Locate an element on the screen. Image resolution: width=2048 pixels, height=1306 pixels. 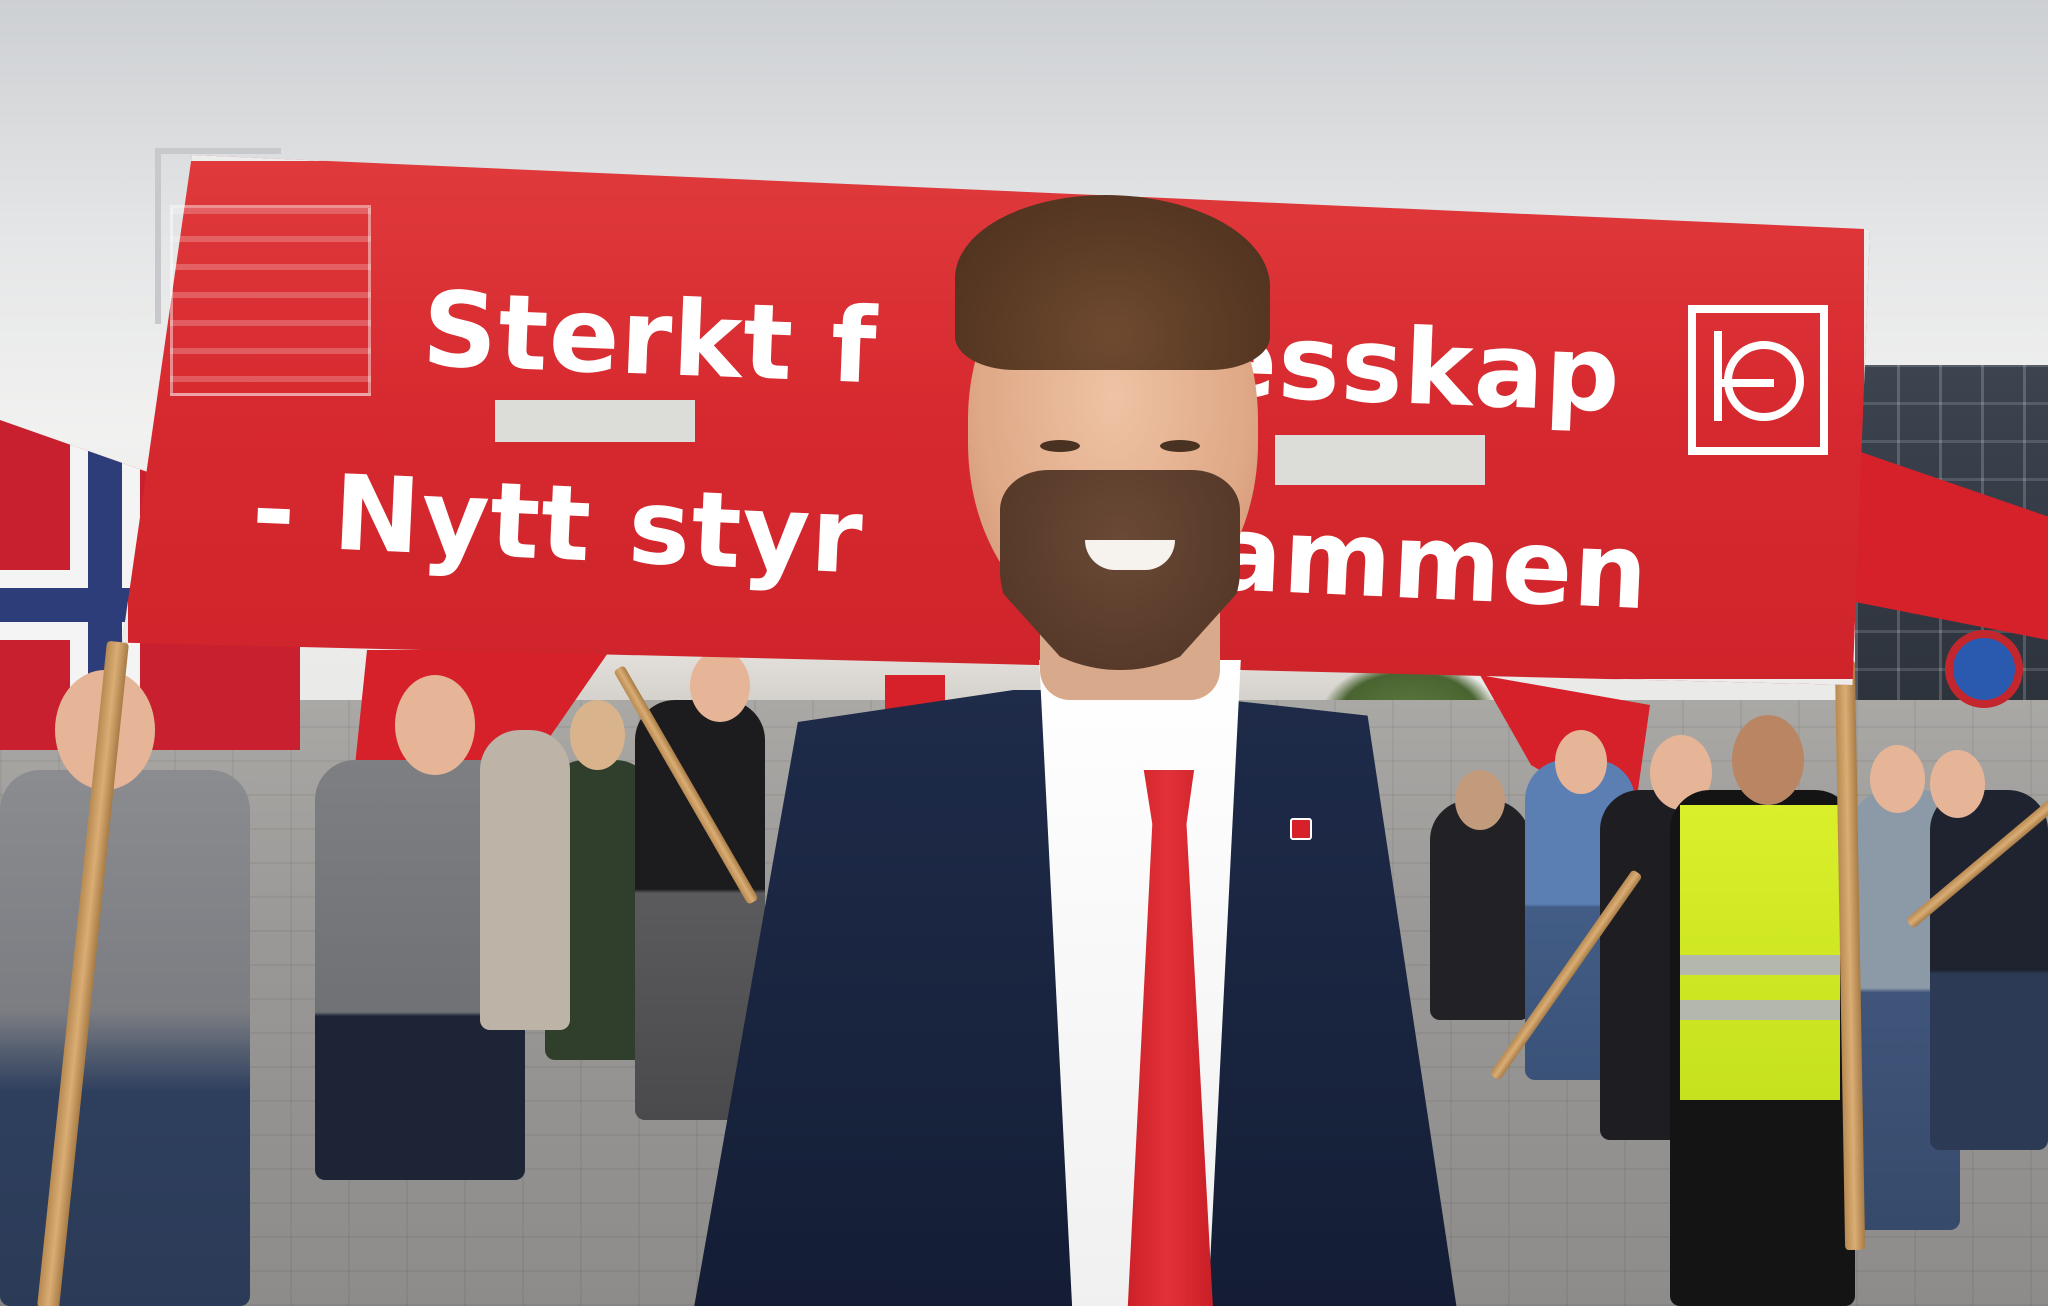
person-man-vest-head is located at coordinates (1768, 760).